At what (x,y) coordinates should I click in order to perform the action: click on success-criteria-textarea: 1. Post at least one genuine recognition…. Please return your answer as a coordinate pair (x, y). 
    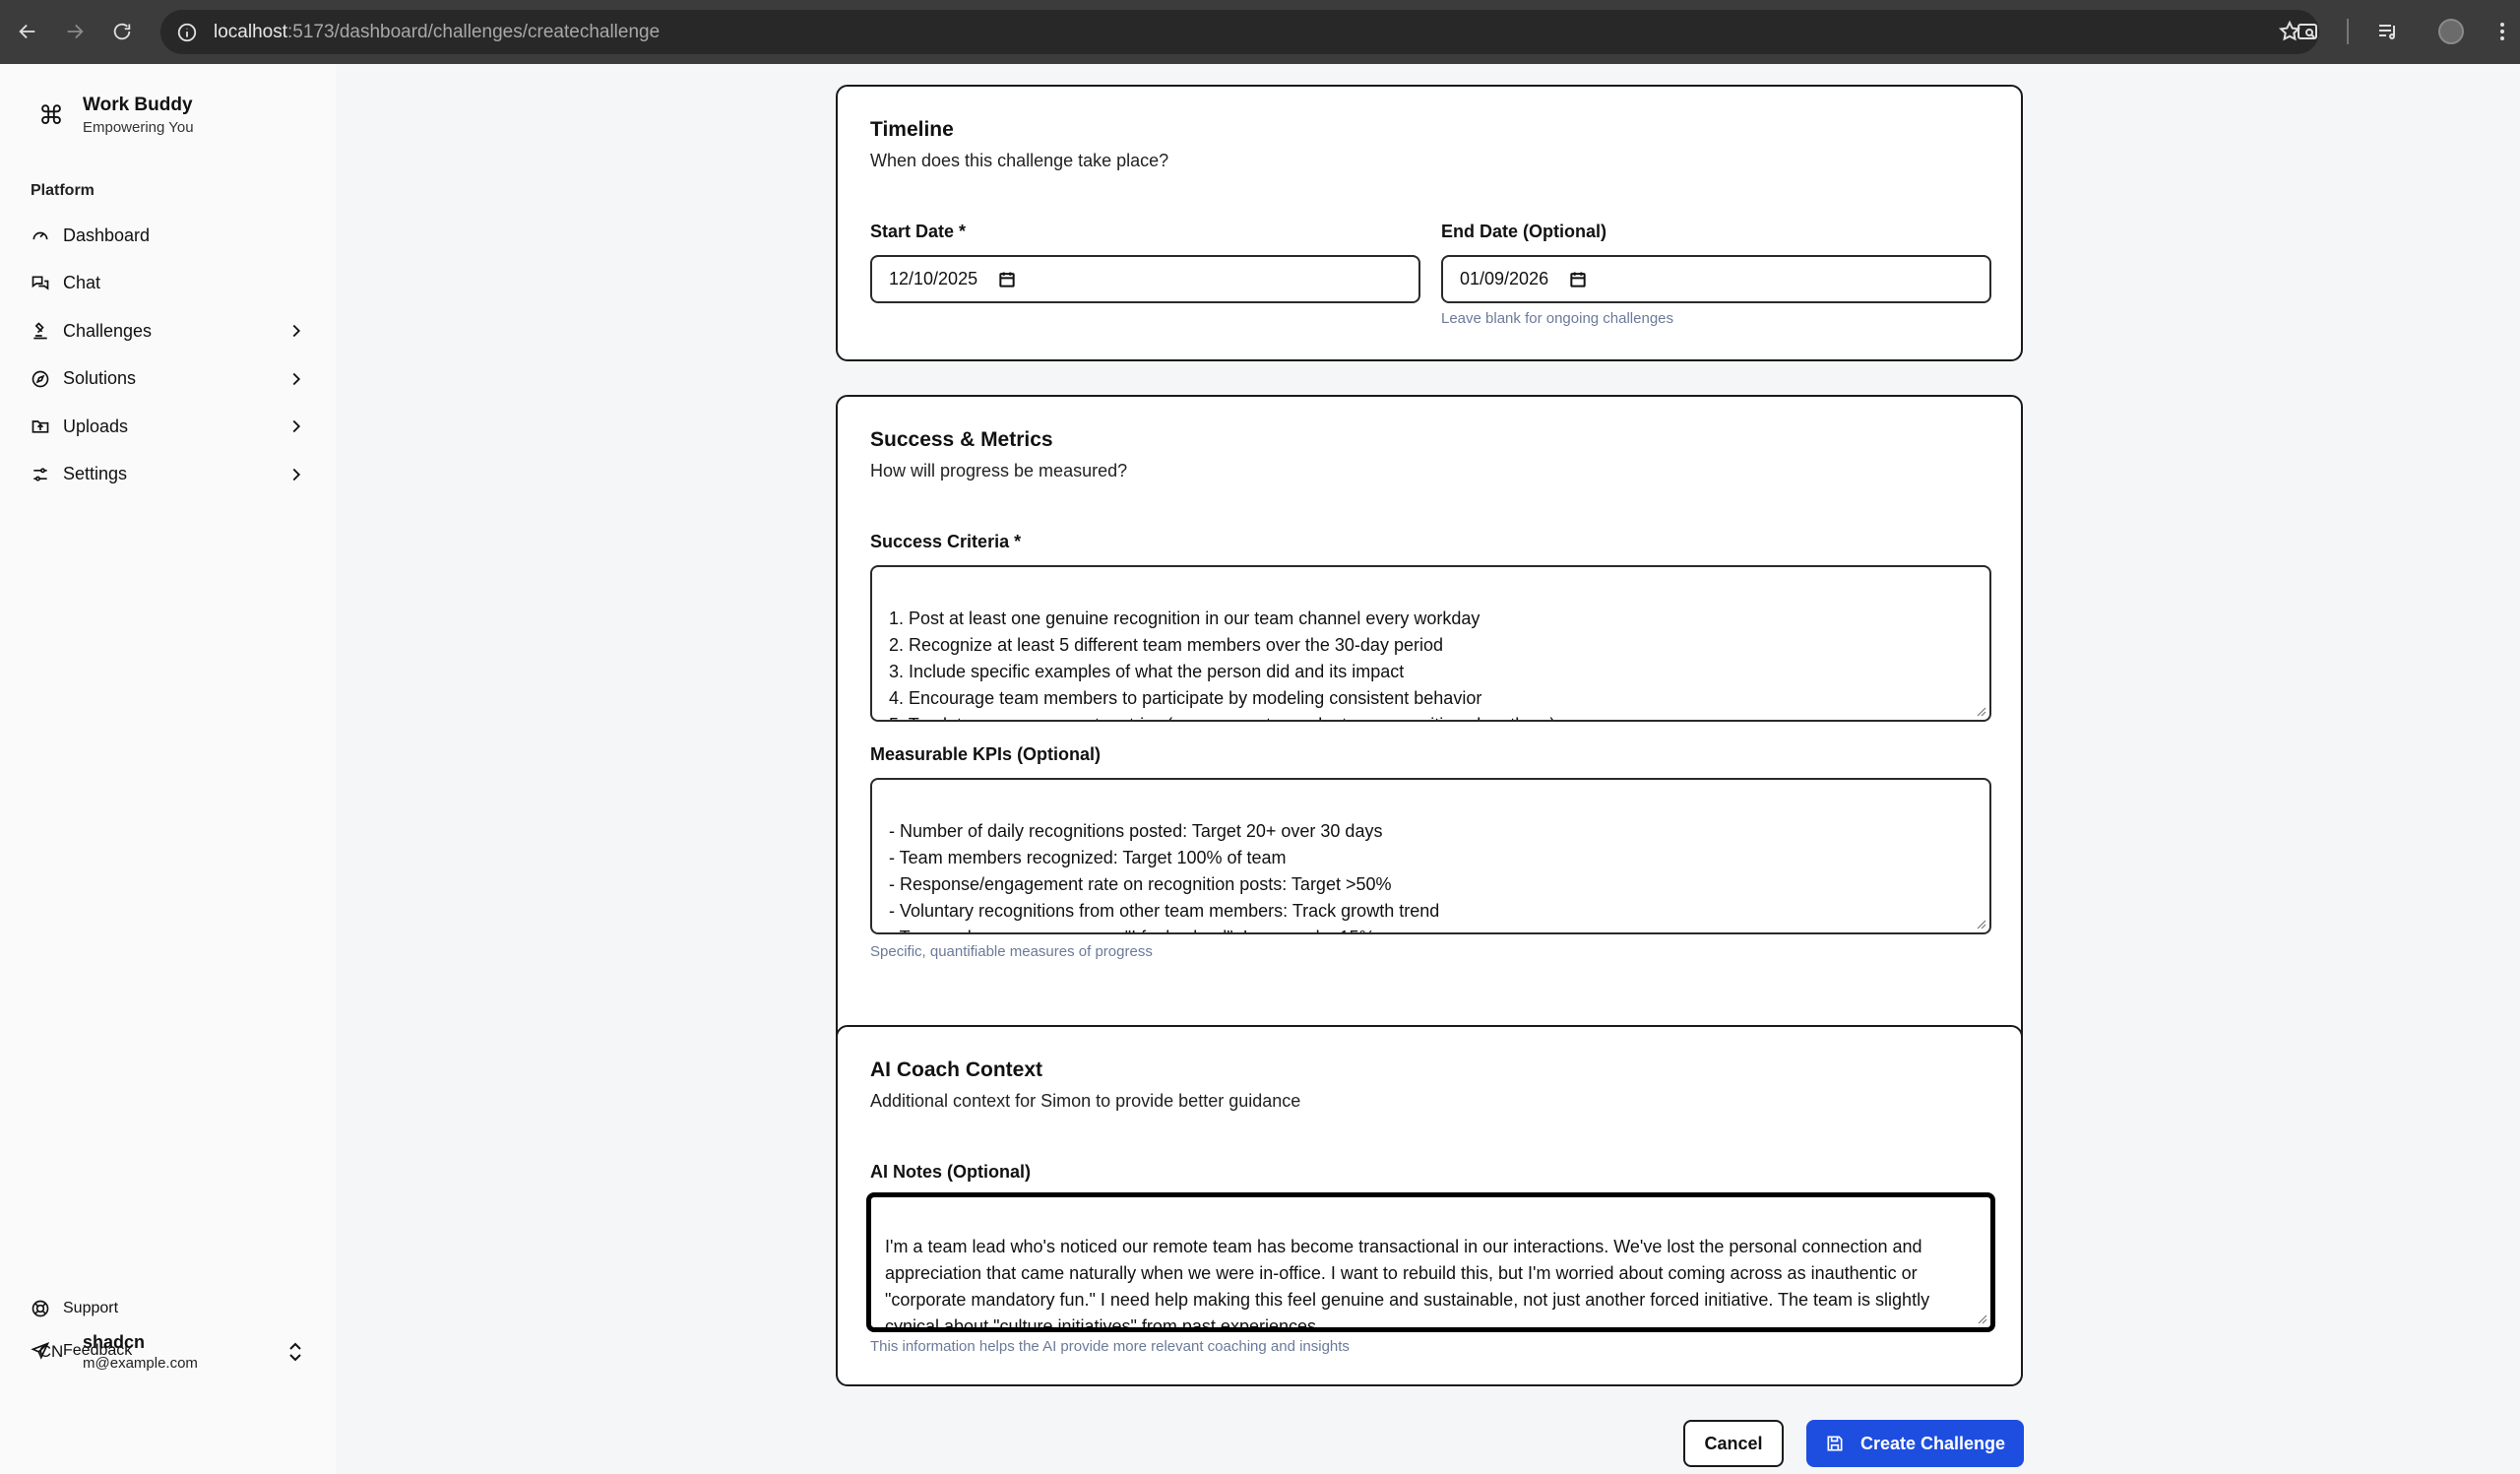
    Looking at the image, I should click on (1430, 644).